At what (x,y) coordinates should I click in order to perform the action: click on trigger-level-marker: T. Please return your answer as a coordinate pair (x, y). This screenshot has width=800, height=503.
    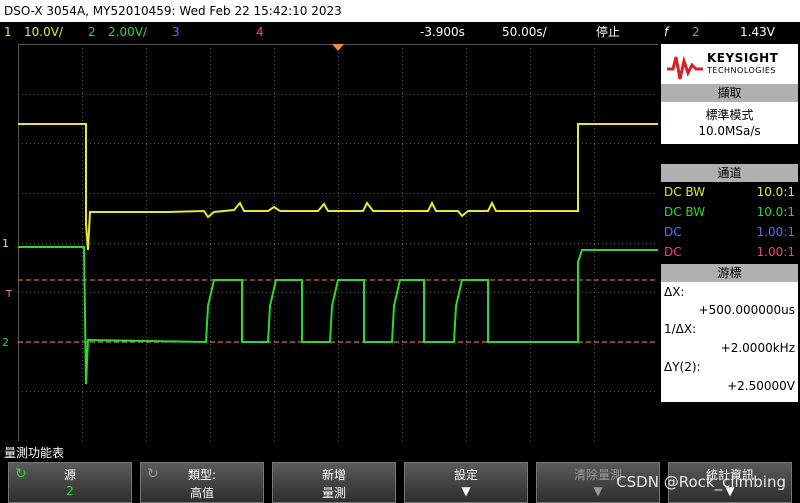
    Looking at the image, I should click on (9, 294).